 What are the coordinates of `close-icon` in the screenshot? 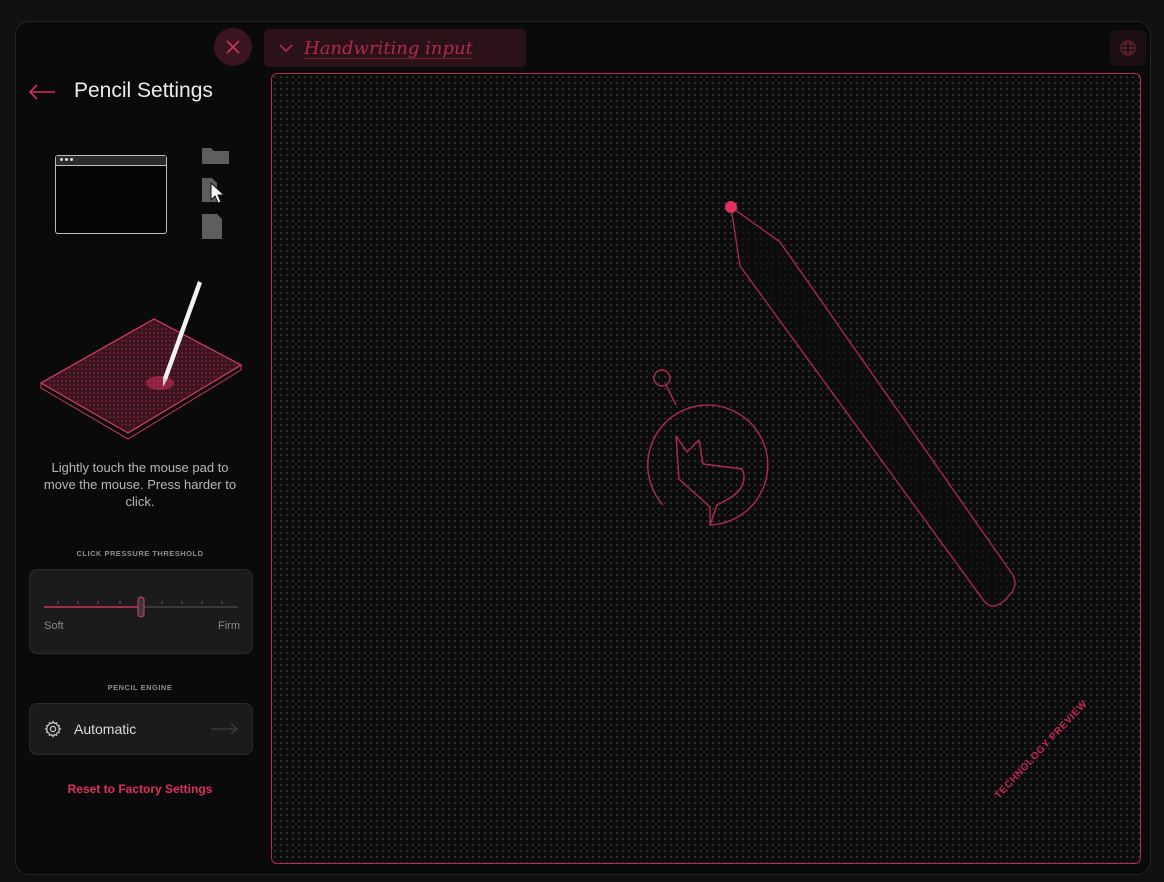 It's located at (233, 47).